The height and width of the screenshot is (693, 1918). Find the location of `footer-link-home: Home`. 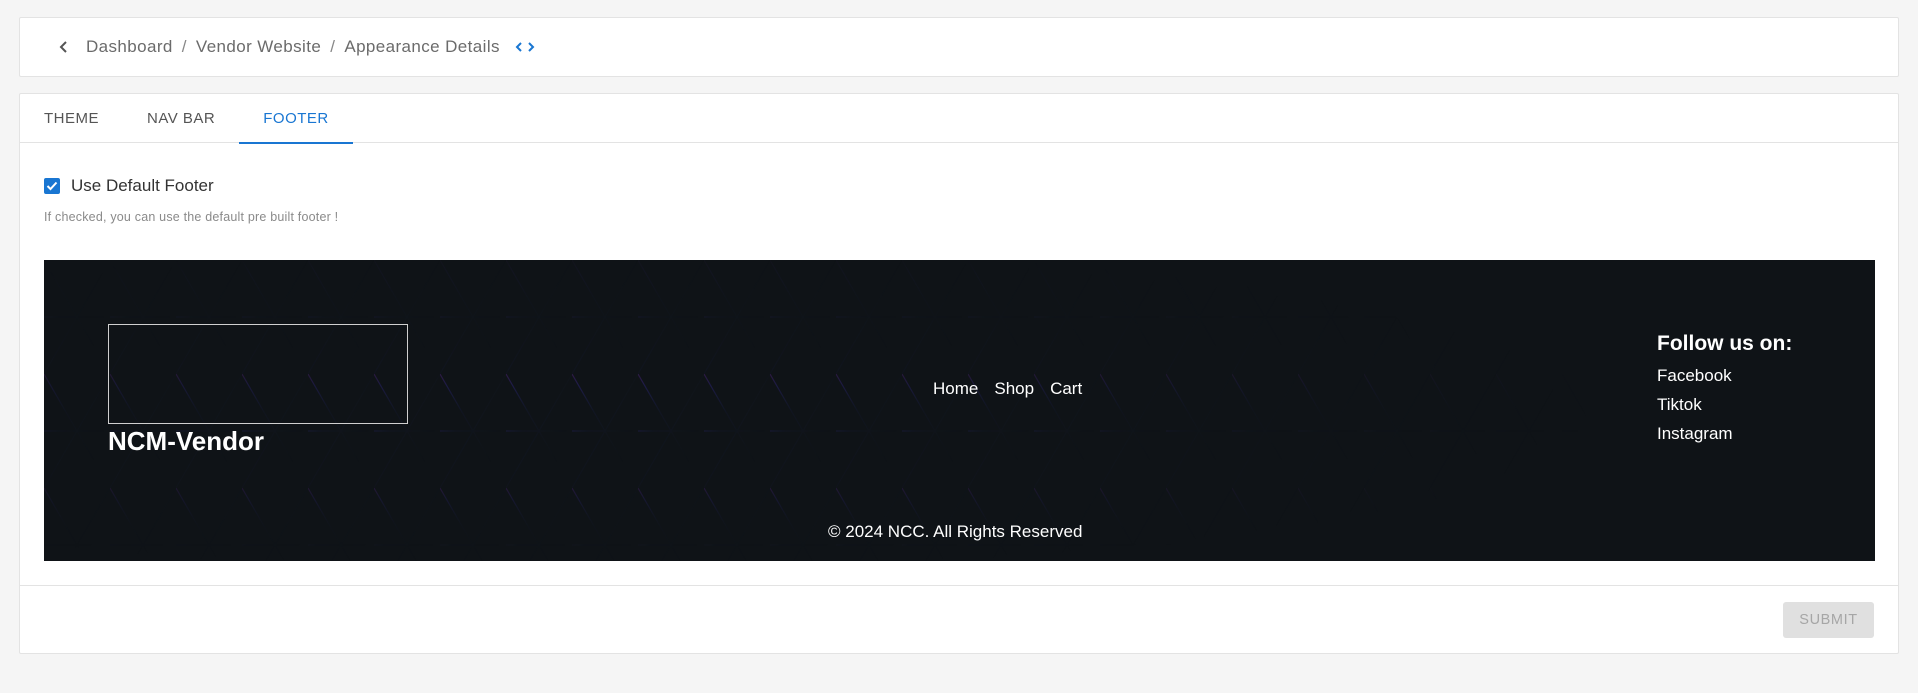

footer-link-home: Home is located at coordinates (955, 389).